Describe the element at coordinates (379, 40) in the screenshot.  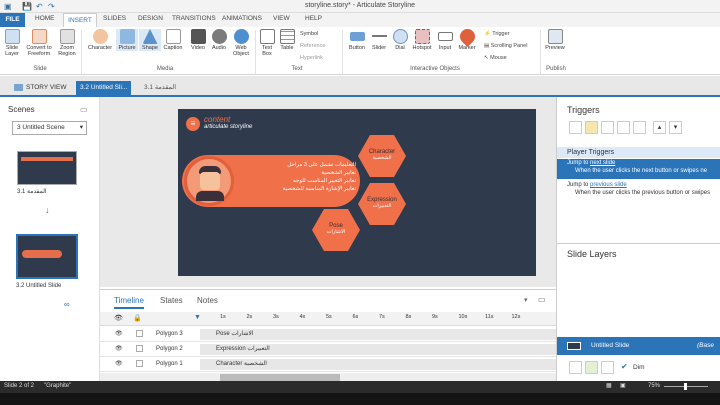
I see `slider-button: Slider` at that location.